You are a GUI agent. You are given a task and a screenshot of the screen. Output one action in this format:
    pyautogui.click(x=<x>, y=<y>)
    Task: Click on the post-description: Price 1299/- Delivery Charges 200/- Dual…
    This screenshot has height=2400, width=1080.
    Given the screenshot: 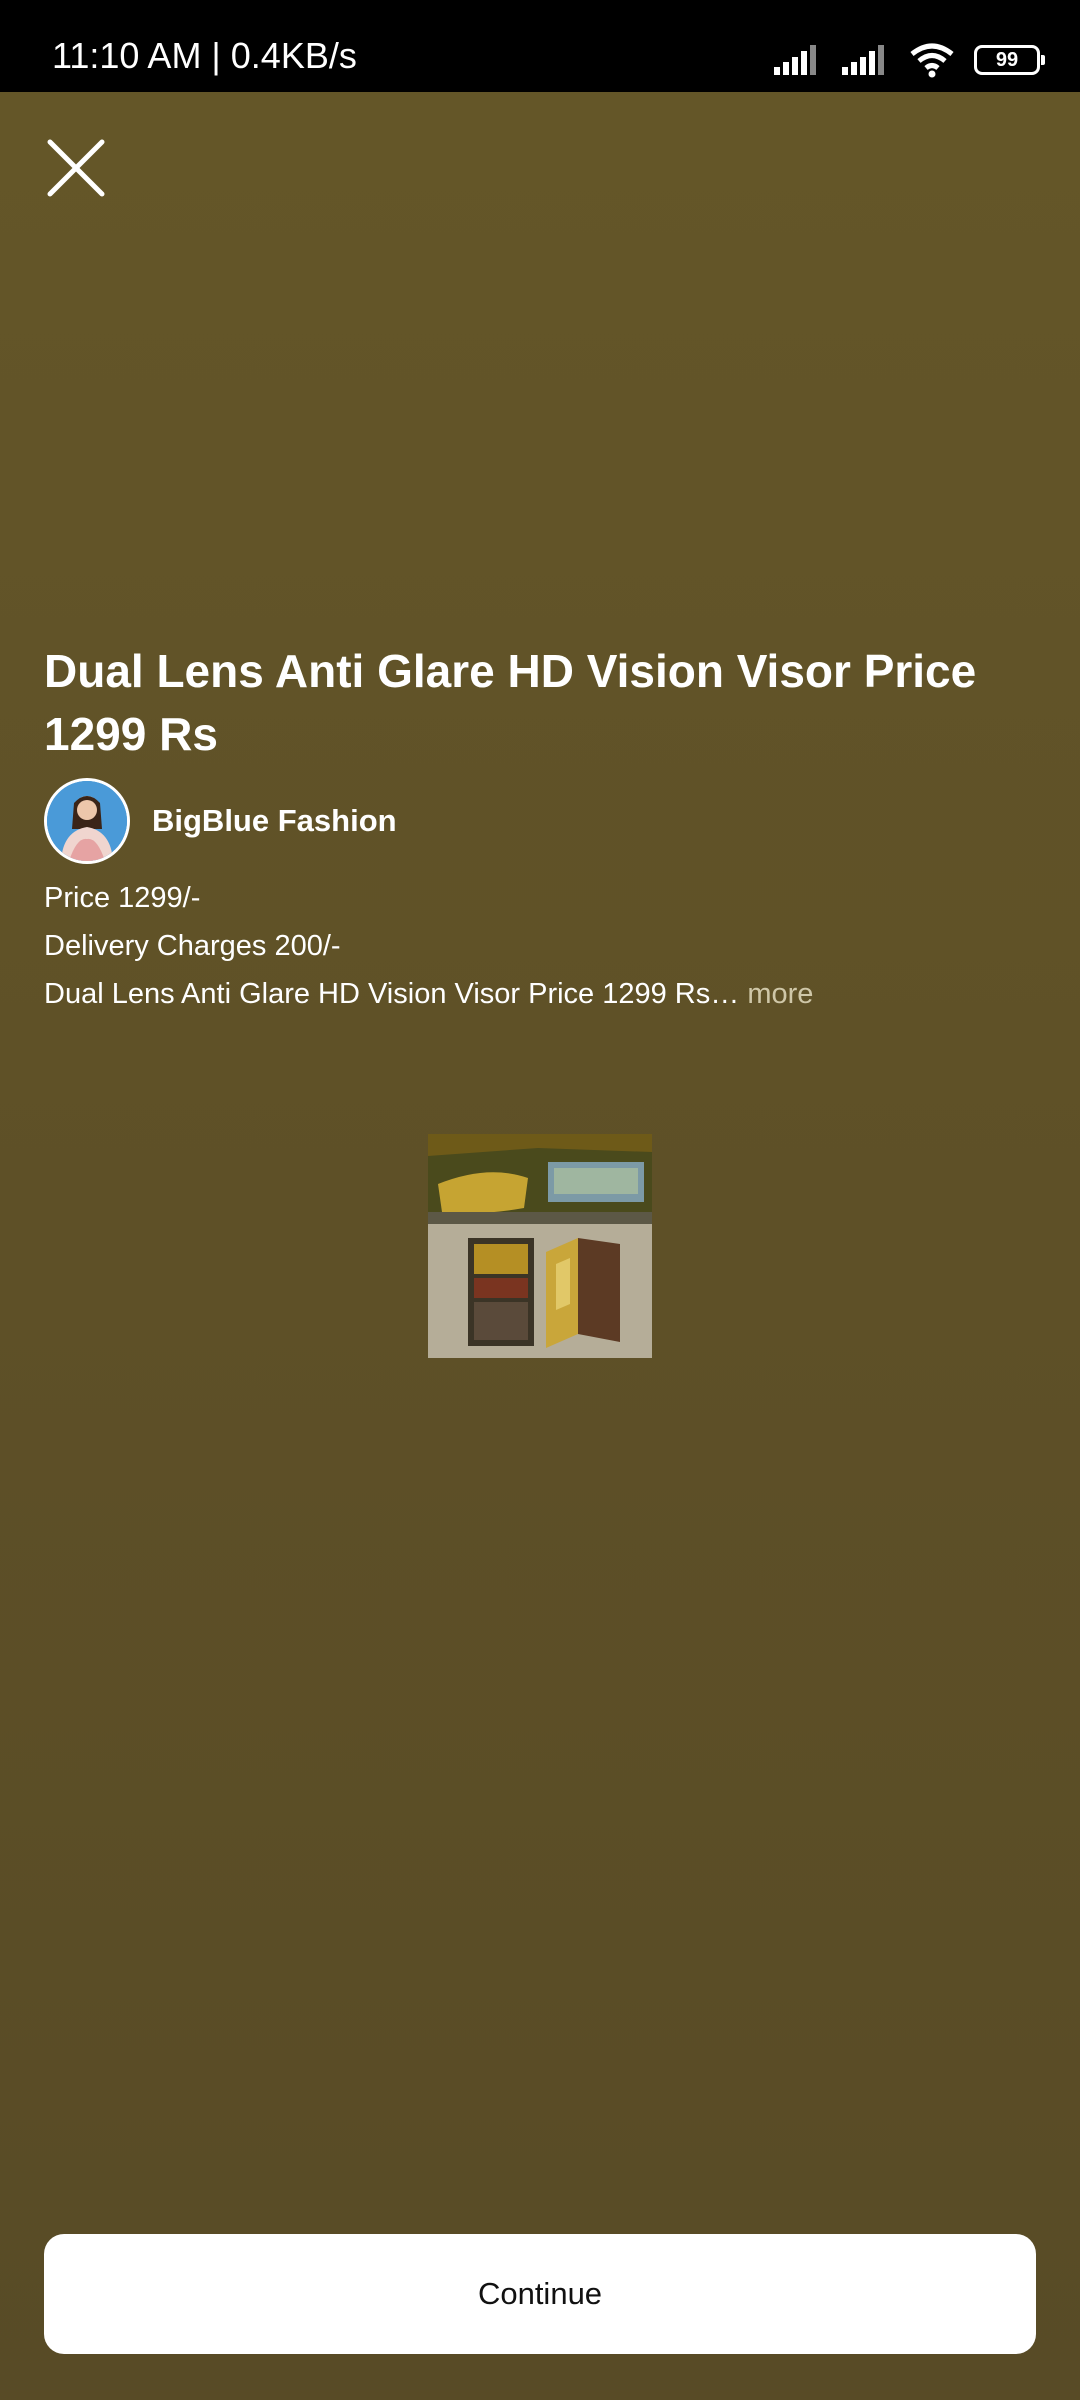 What is the action you would take?
    pyautogui.click(x=428, y=946)
    